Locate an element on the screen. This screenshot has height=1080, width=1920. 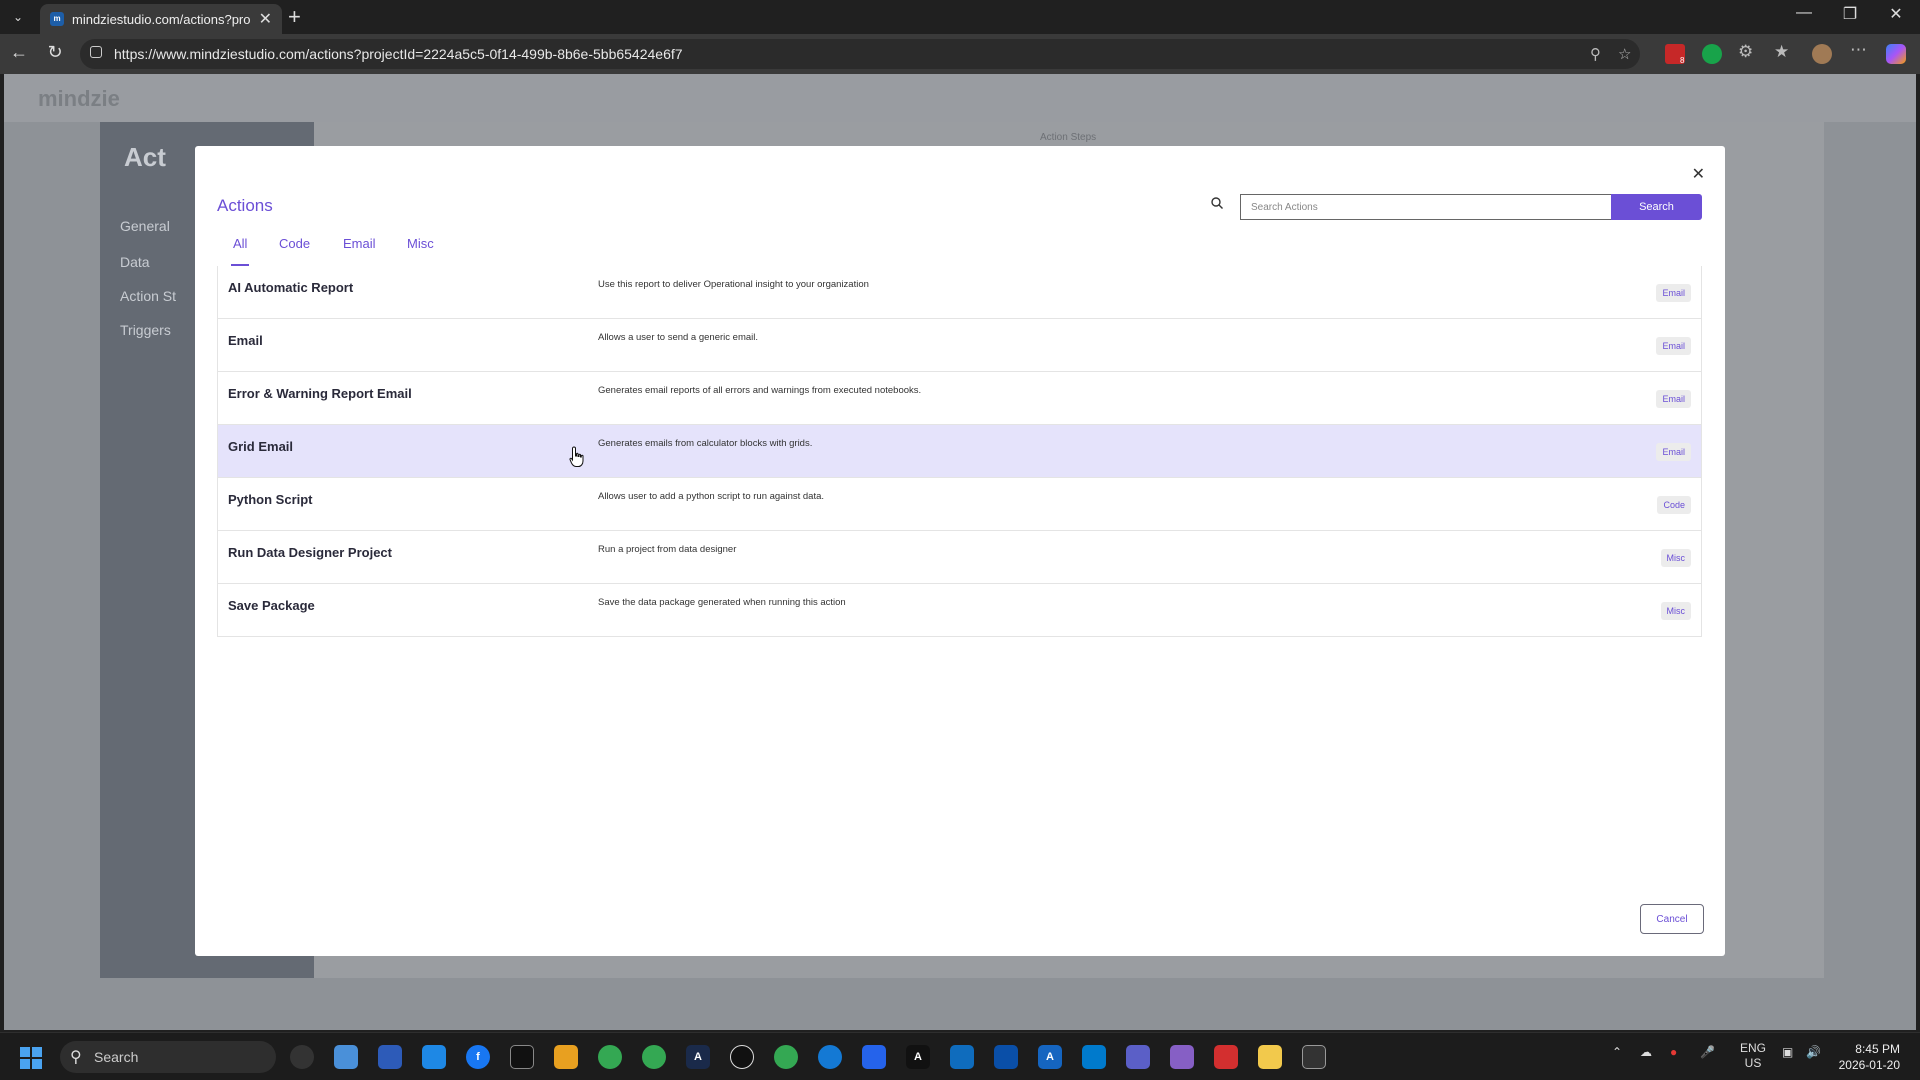
chrome-icon is located at coordinates (610, 1057).